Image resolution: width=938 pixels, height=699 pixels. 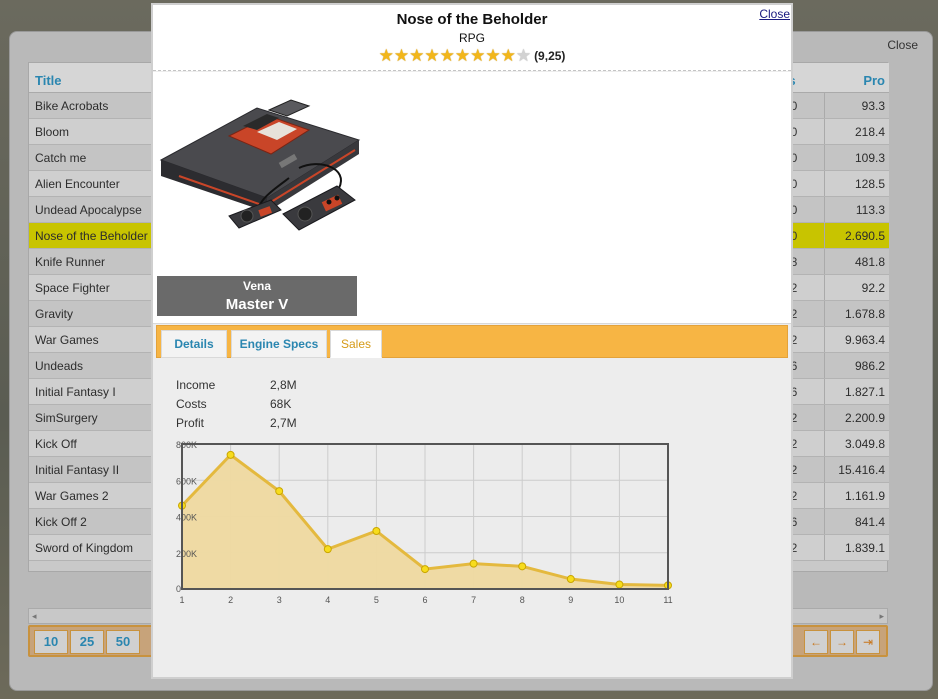 I want to click on table-cell: 92.2, so click(x=856, y=287).